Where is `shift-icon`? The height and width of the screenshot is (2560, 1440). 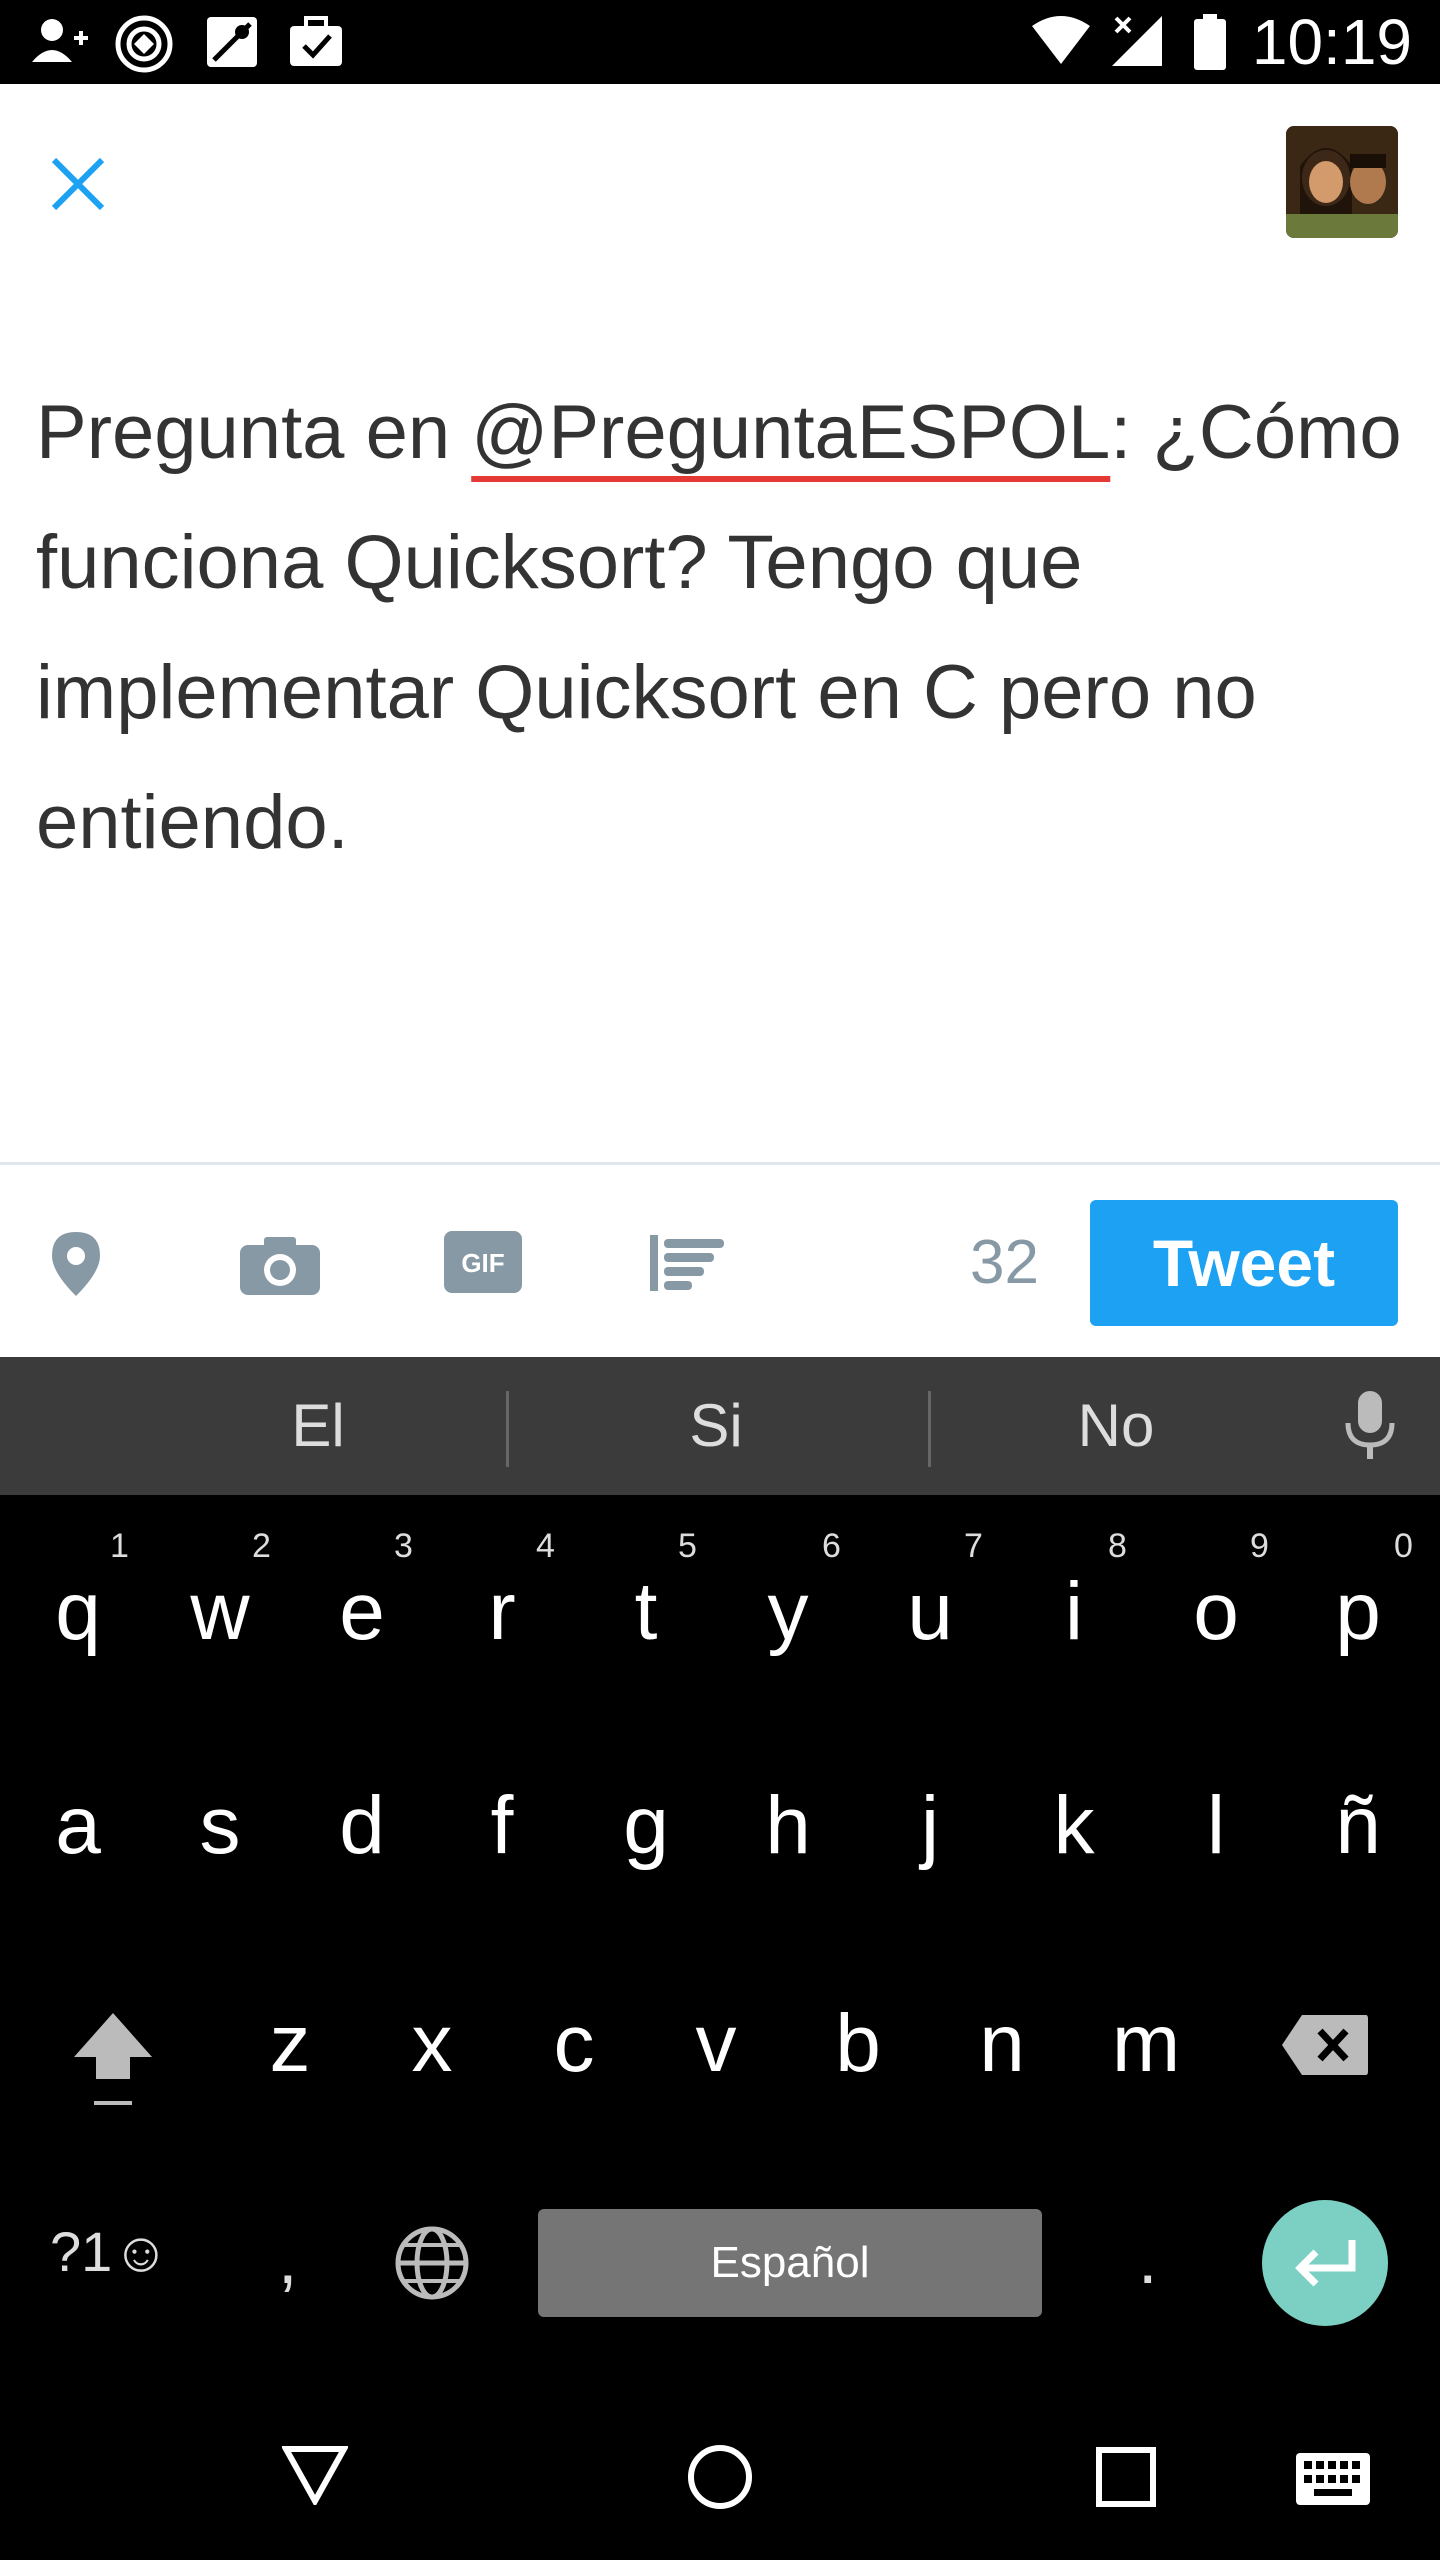 shift-icon is located at coordinates (113, 2063).